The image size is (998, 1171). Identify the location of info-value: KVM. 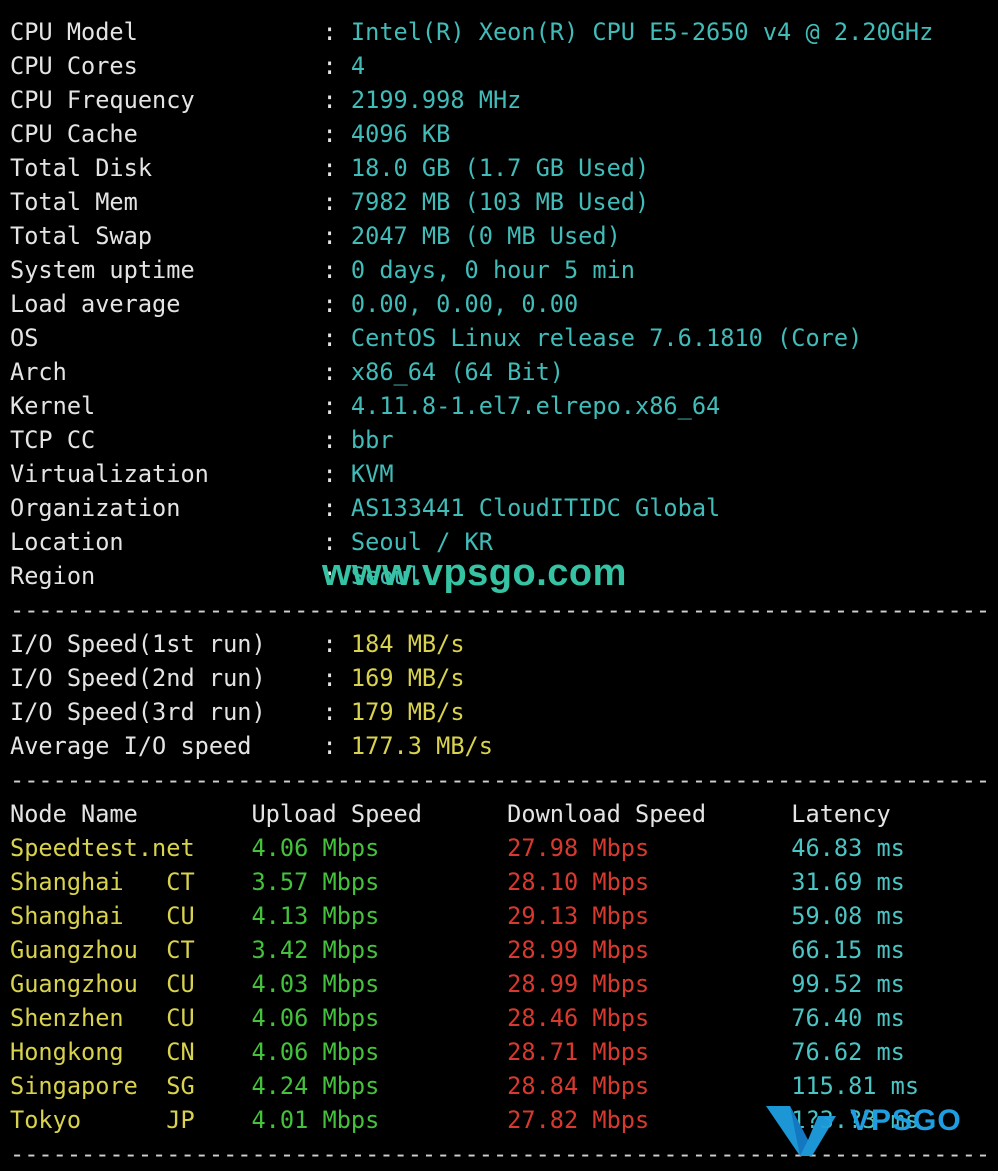
(372, 474).